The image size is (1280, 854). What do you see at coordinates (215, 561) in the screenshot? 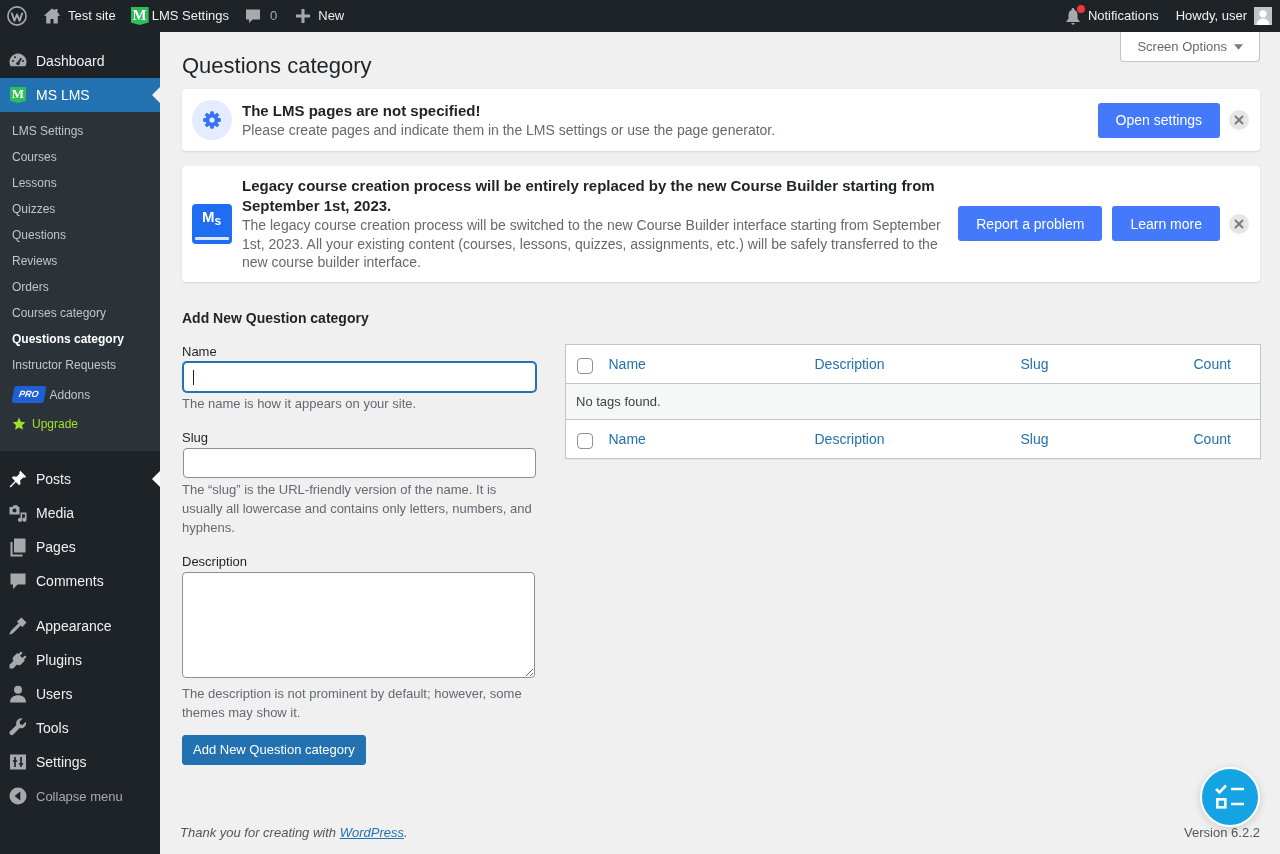
I see `field-label: Description` at bounding box center [215, 561].